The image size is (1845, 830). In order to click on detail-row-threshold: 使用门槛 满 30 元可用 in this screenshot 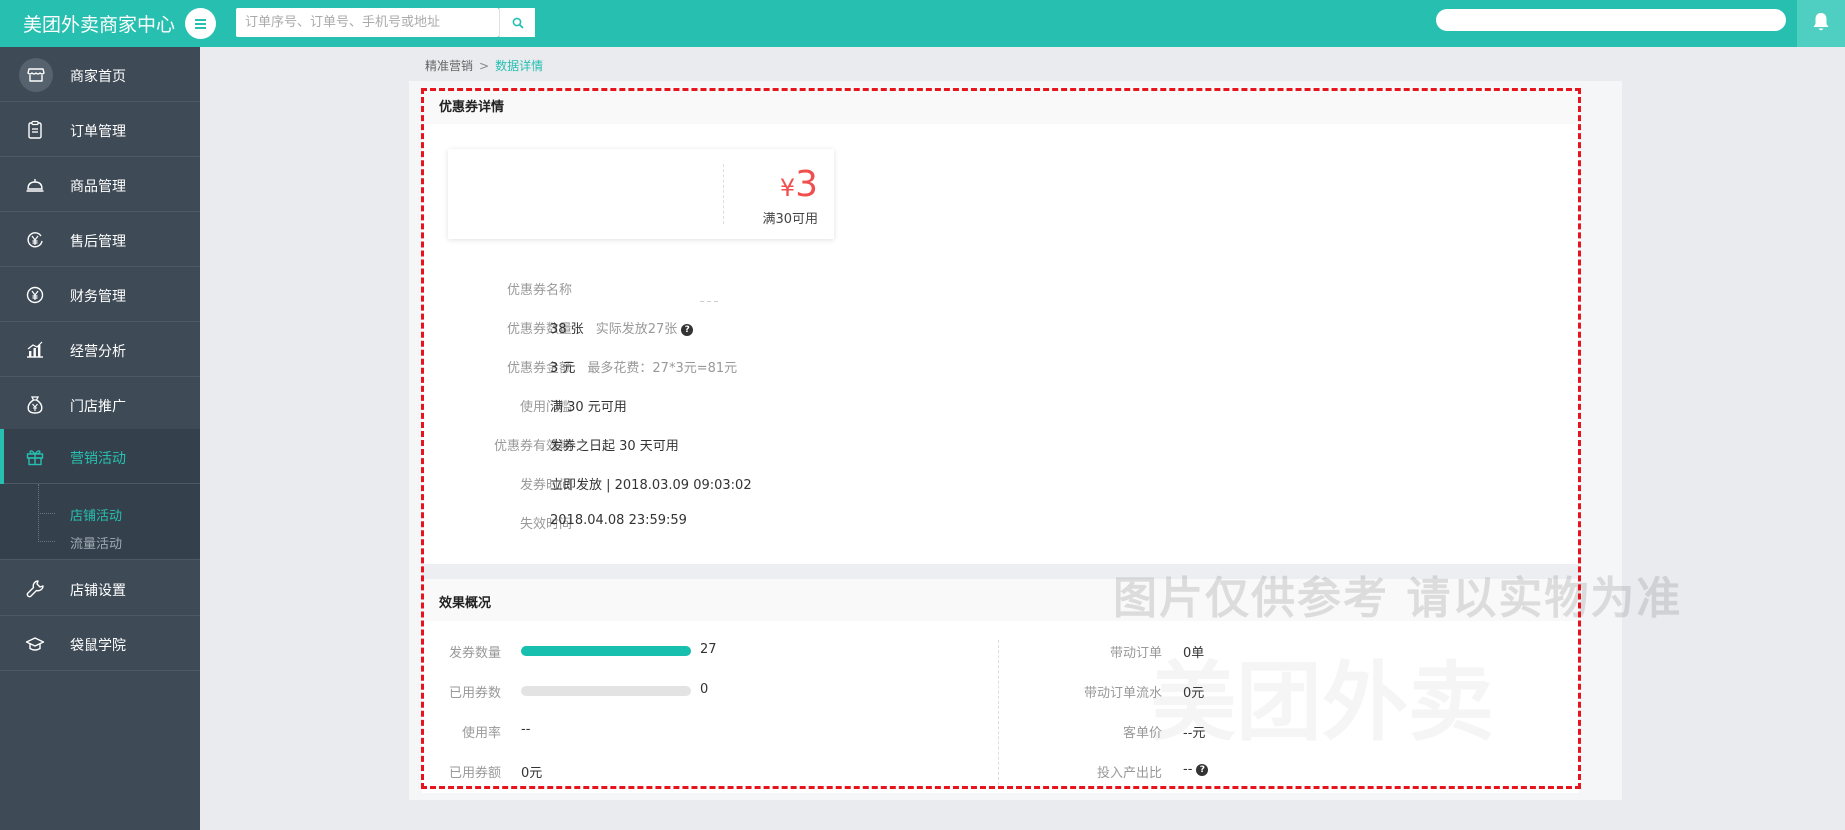, I will do `click(822, 406)`.